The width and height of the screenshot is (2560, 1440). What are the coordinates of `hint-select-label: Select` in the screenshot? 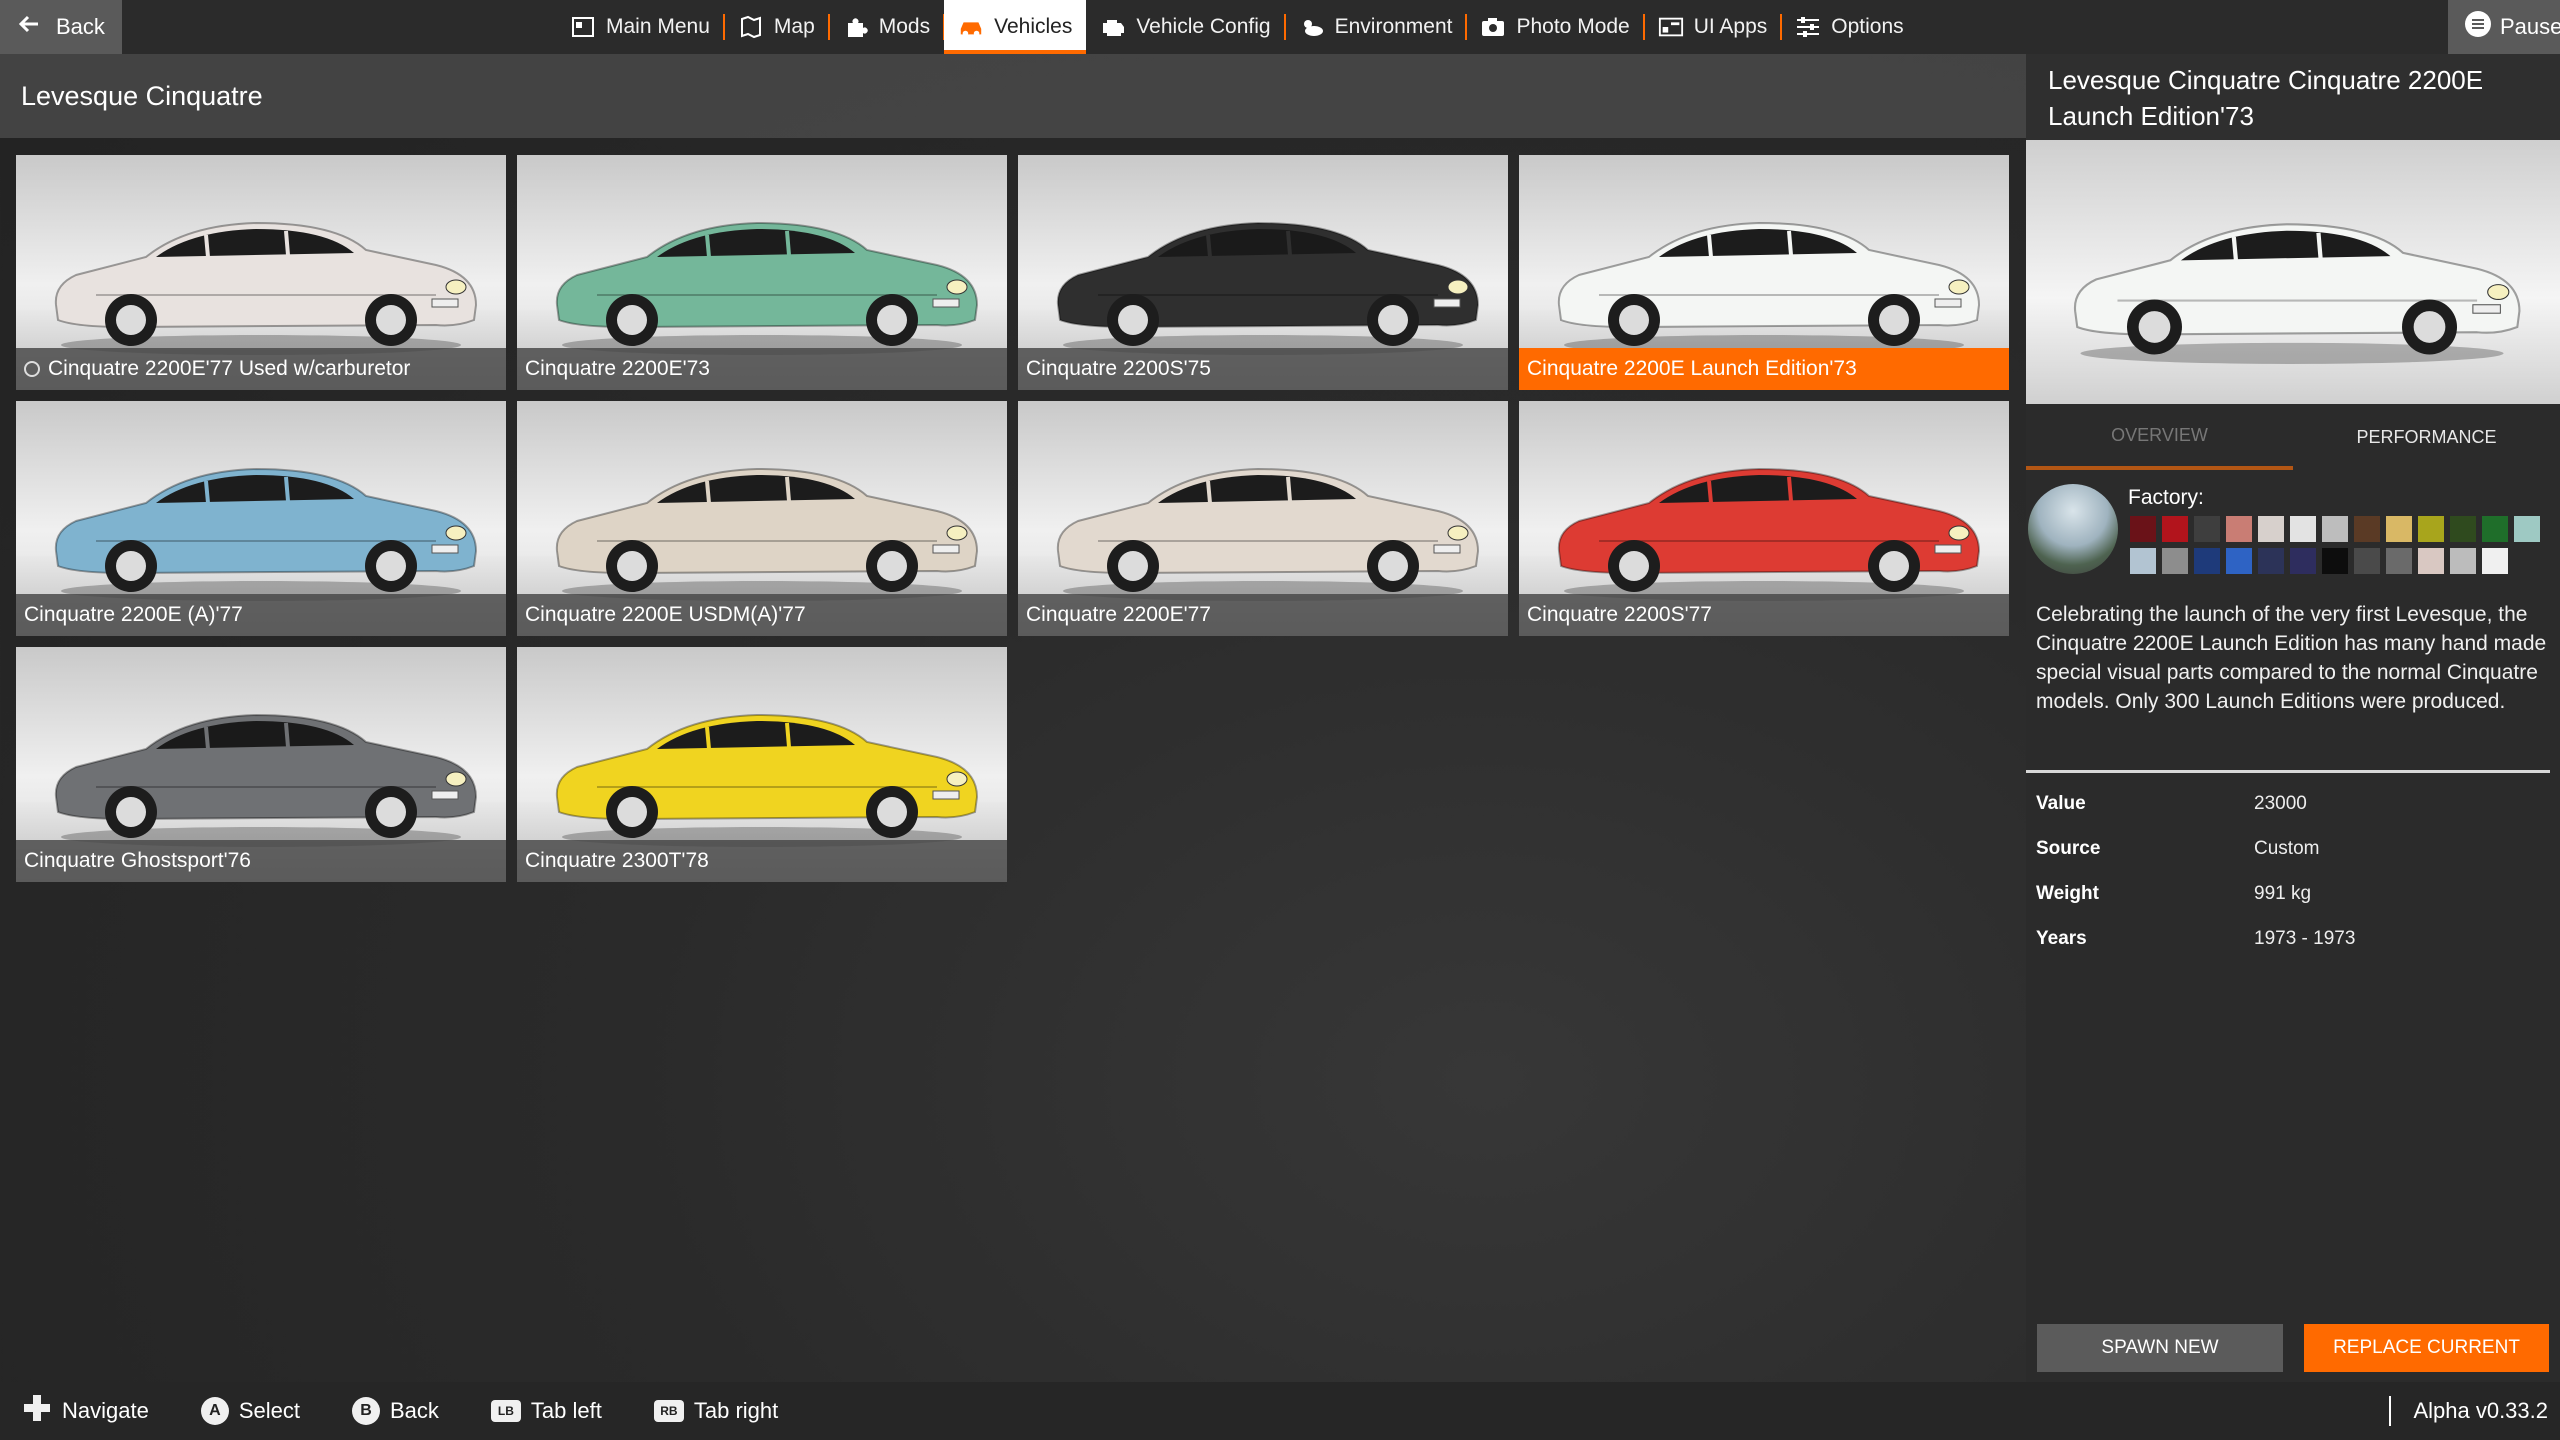 It's located at (269, 1410).